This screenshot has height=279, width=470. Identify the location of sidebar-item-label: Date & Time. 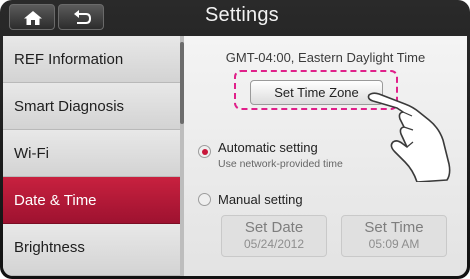
(55, 200).